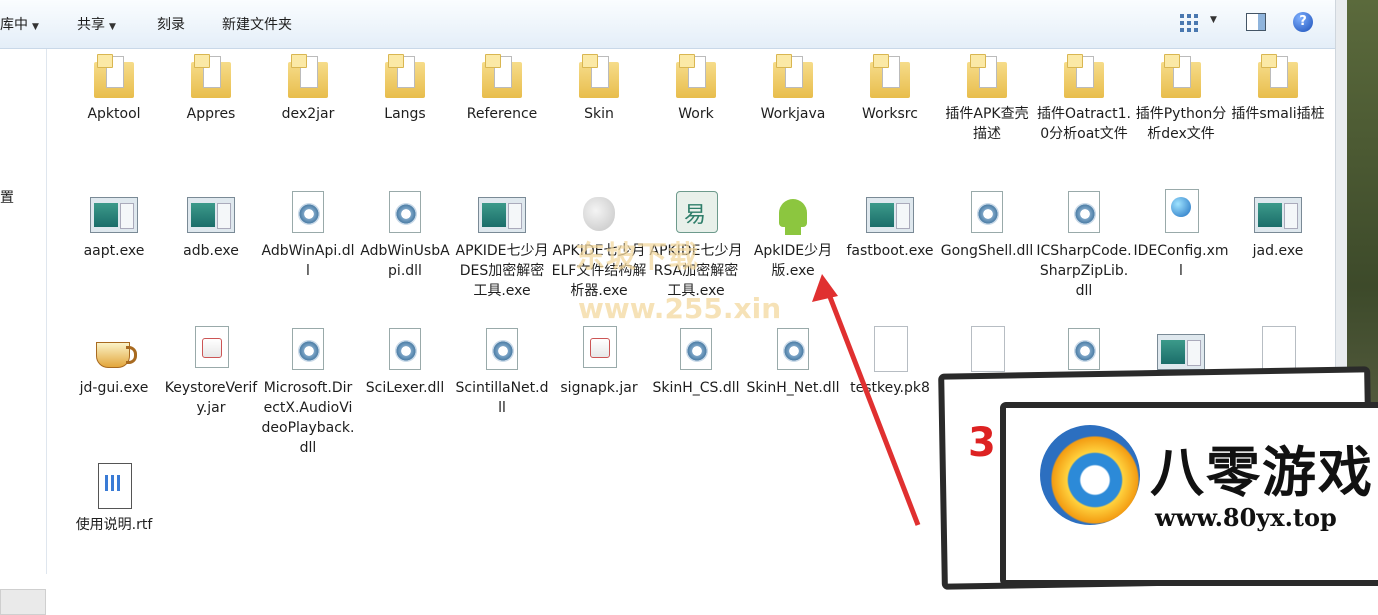 Image resolution: width=1378 pixels, height=615 pixels. What do you see at coordinates (680, 308) in the screenshot?
I see `watermark-url: www.255.xin` at bounding box center [680, 308].